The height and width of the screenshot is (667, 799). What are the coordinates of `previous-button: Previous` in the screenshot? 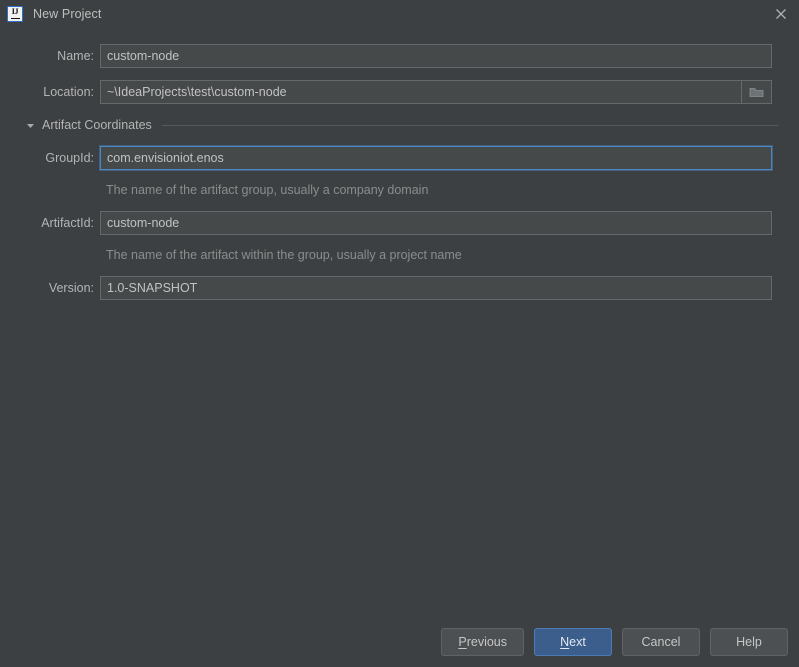 It's located at (482, 642).